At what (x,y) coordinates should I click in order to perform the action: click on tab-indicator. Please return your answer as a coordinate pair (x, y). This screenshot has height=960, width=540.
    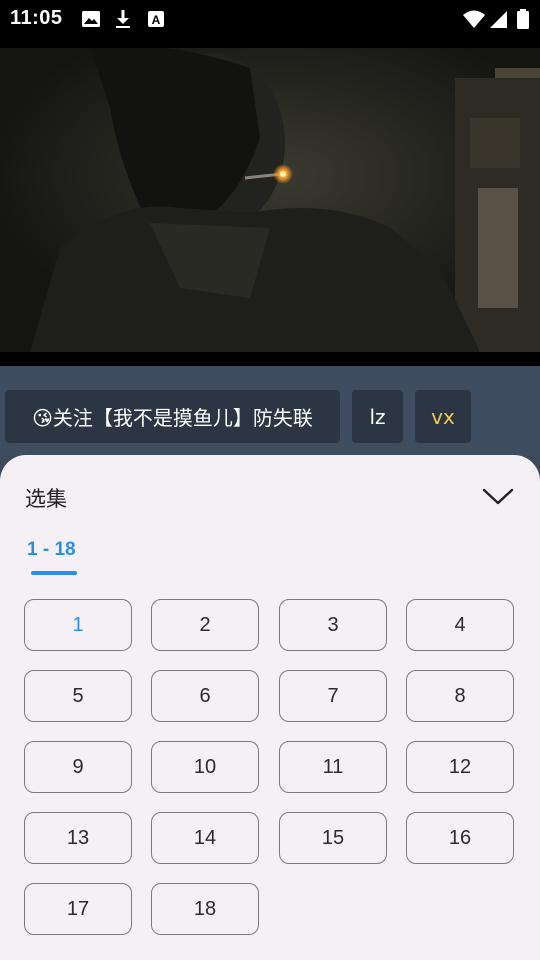
    Looking at the image, I should click on (54, 573).